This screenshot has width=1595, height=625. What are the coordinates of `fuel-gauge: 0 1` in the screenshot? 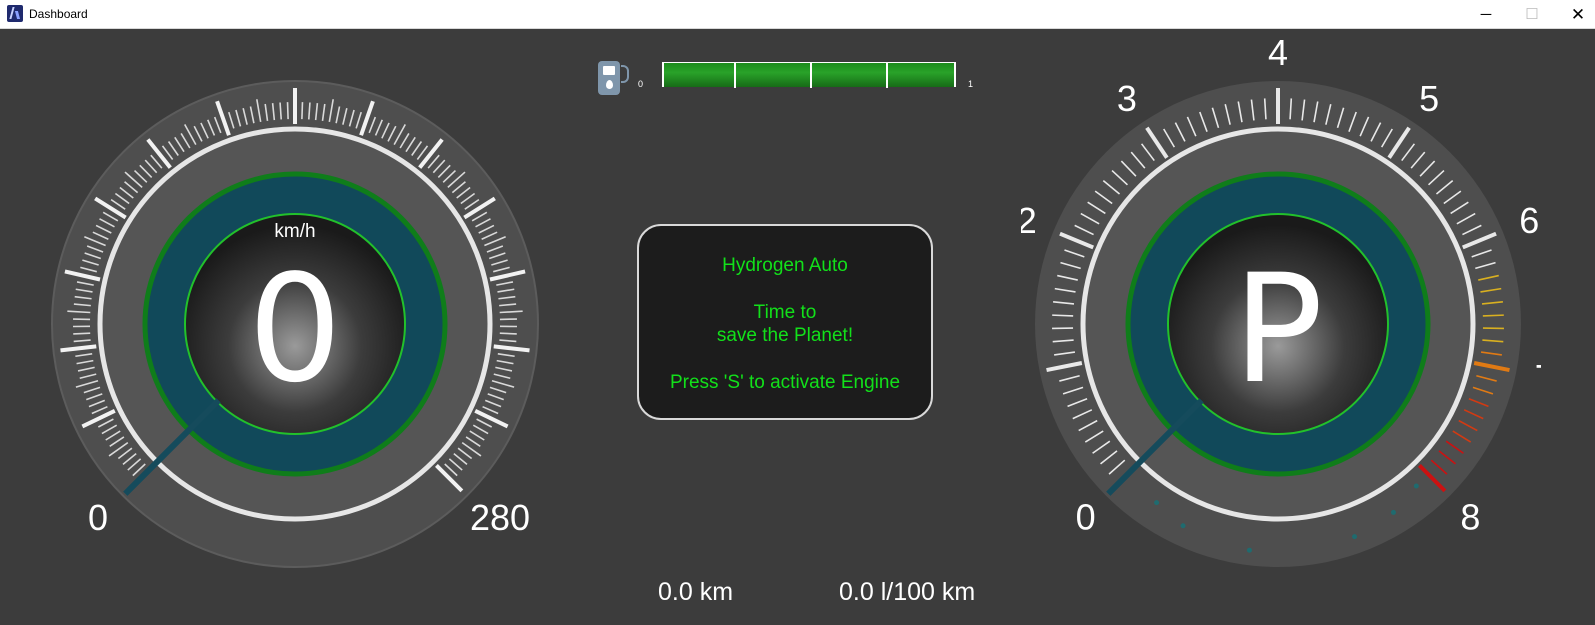 It's located at (791, 80).